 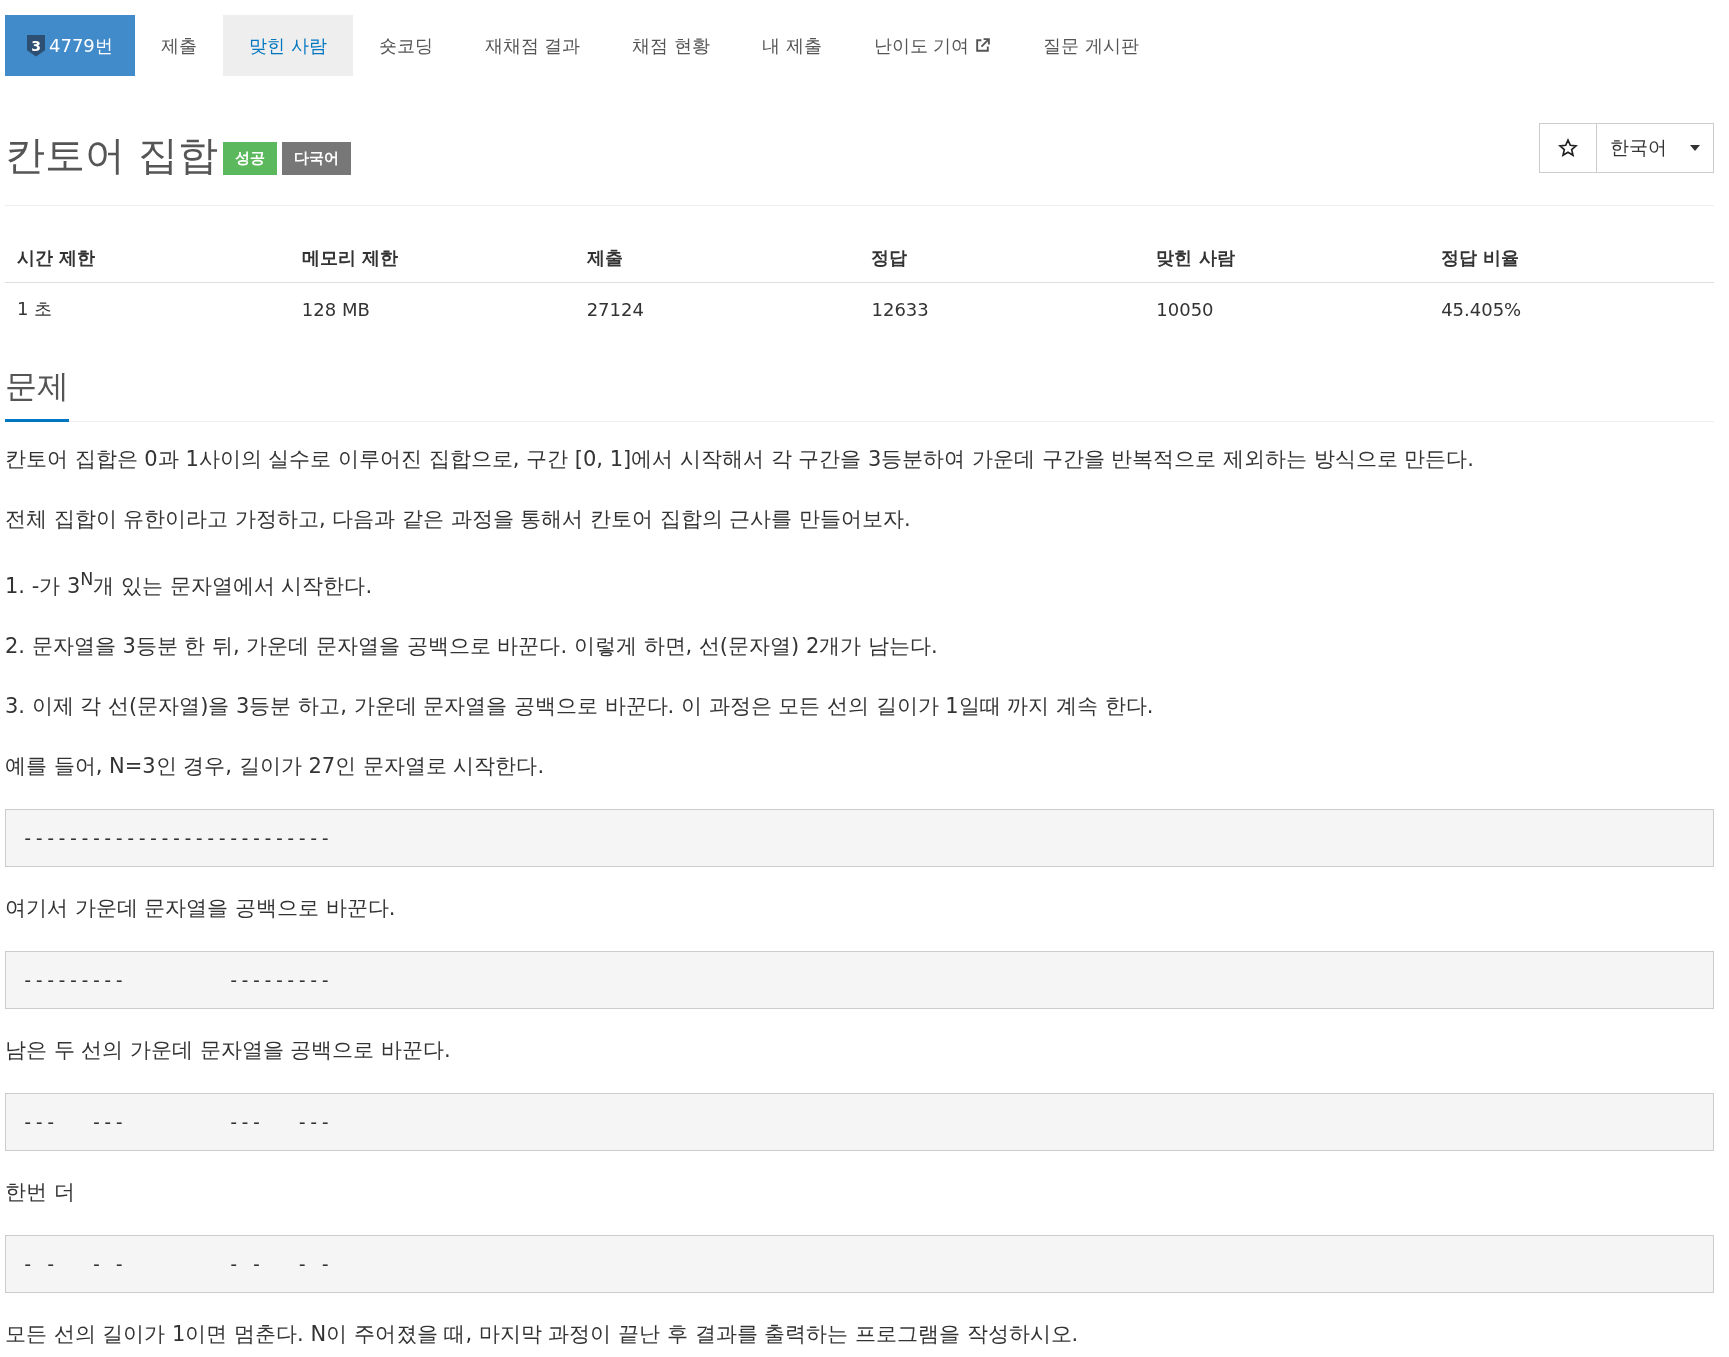 What do you see at coordinates (792, 45) in the screenshot?
I see `nav-tab: 내 제출` at bounding box center [792, 45].